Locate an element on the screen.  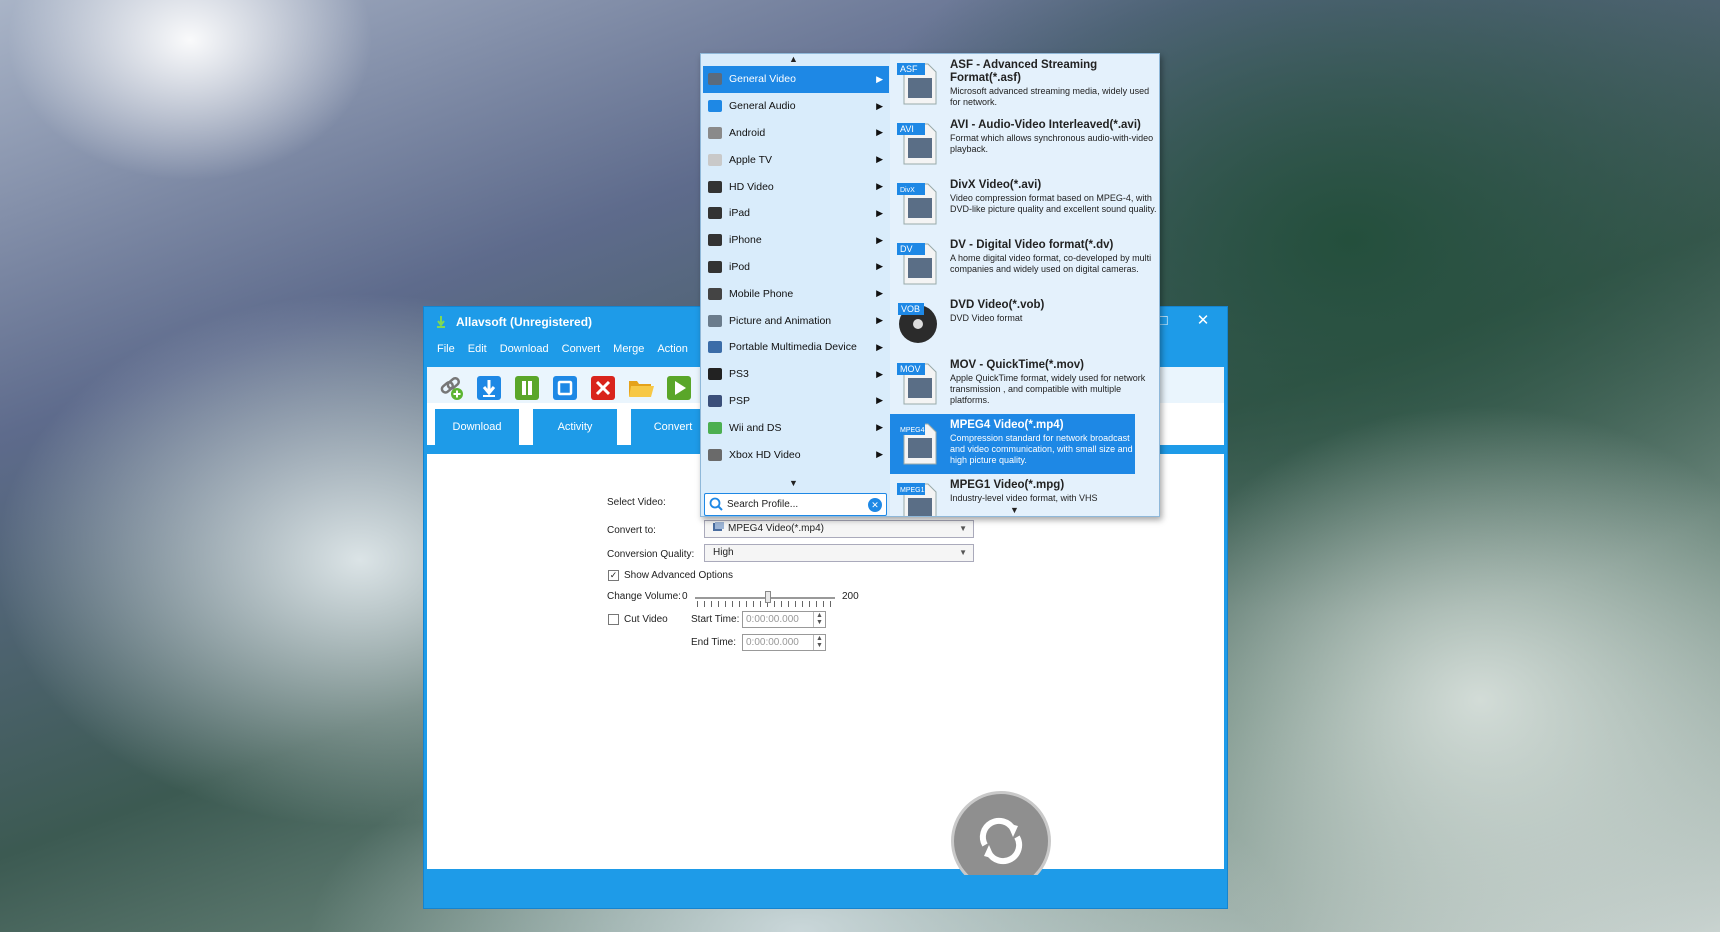
menu-convert: Convert is located at coordinates (581, 349).